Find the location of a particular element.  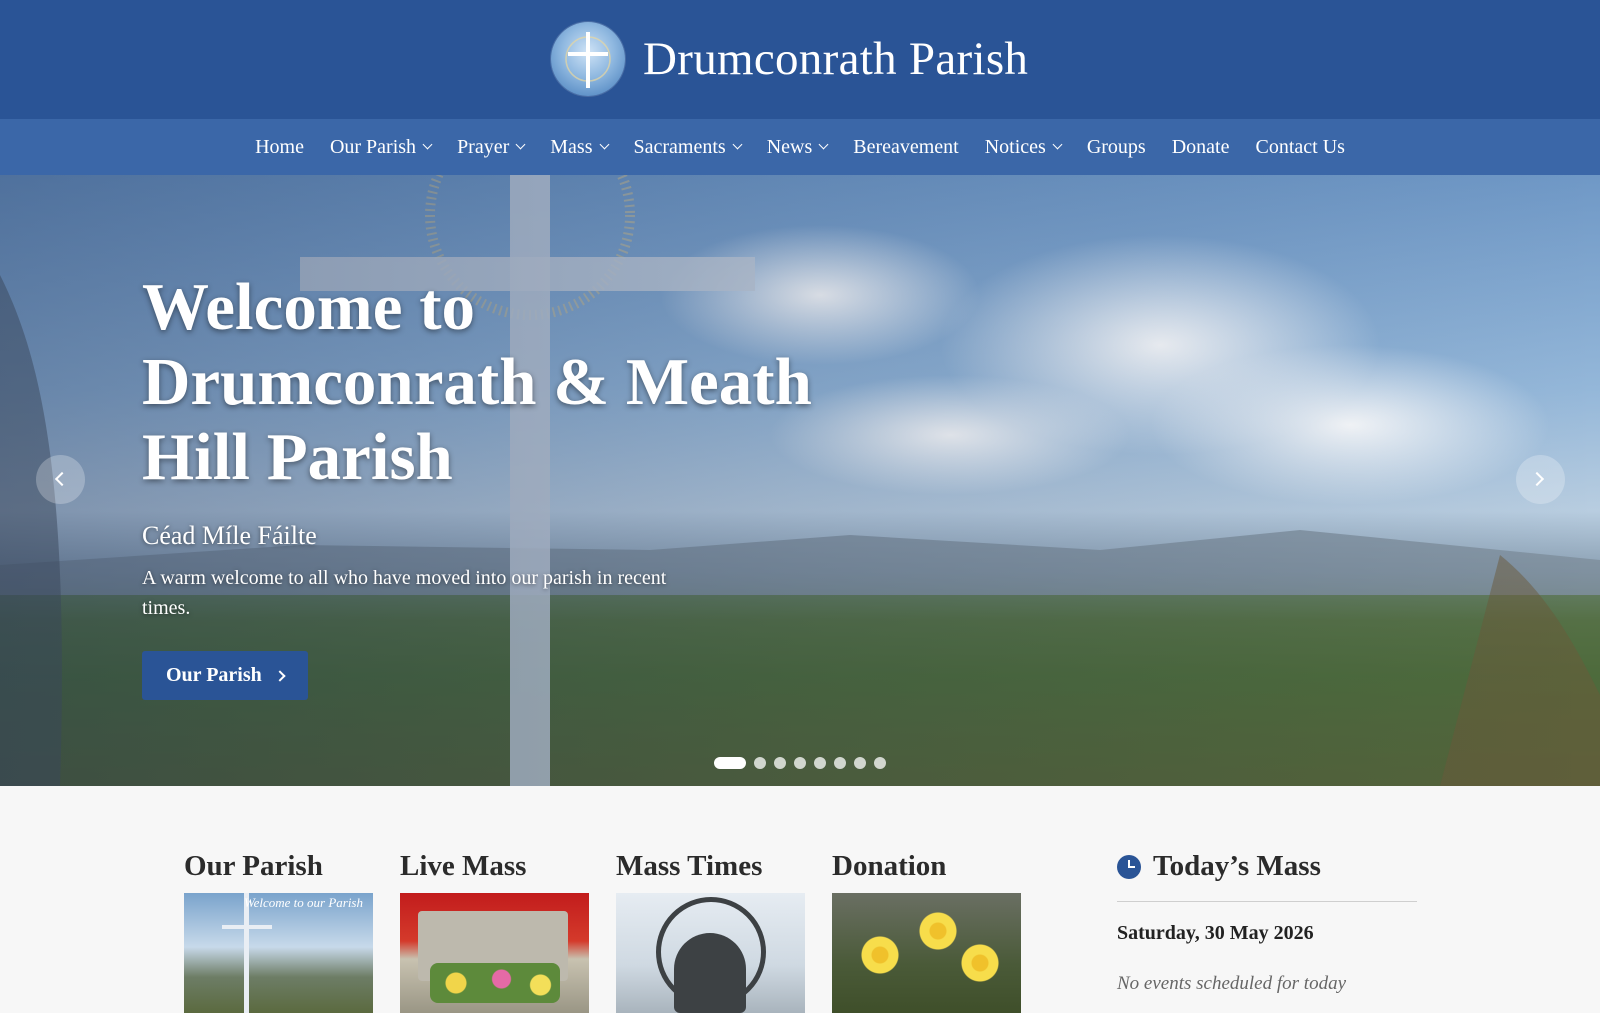

nav-item-news: News is located at coordinates (797, 147).